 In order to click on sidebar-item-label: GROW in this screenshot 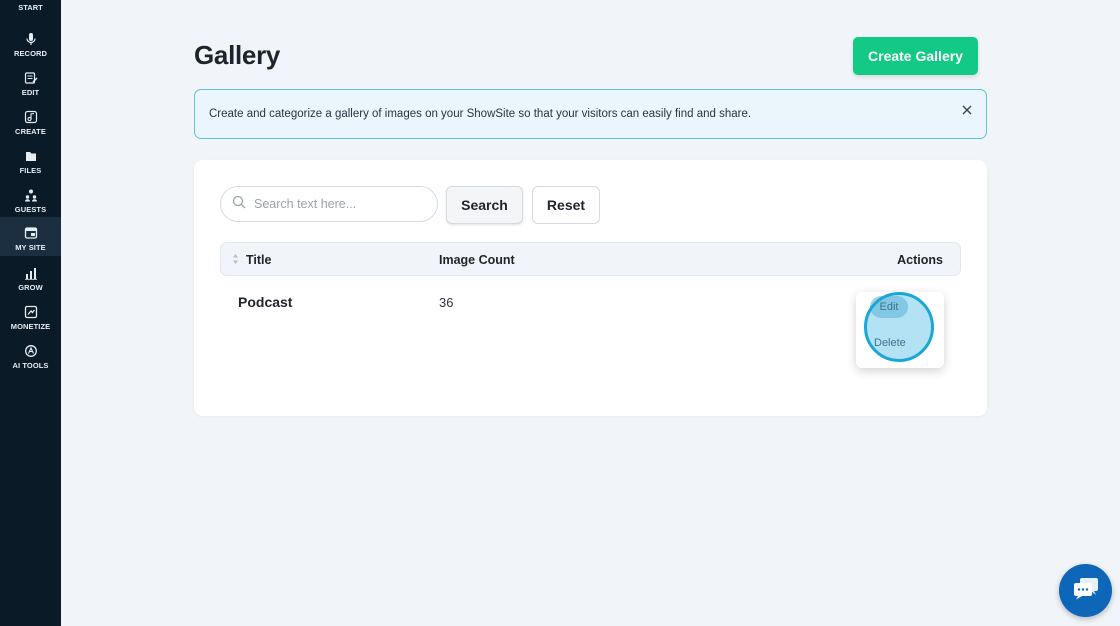, I will do `click(30, 287)`.